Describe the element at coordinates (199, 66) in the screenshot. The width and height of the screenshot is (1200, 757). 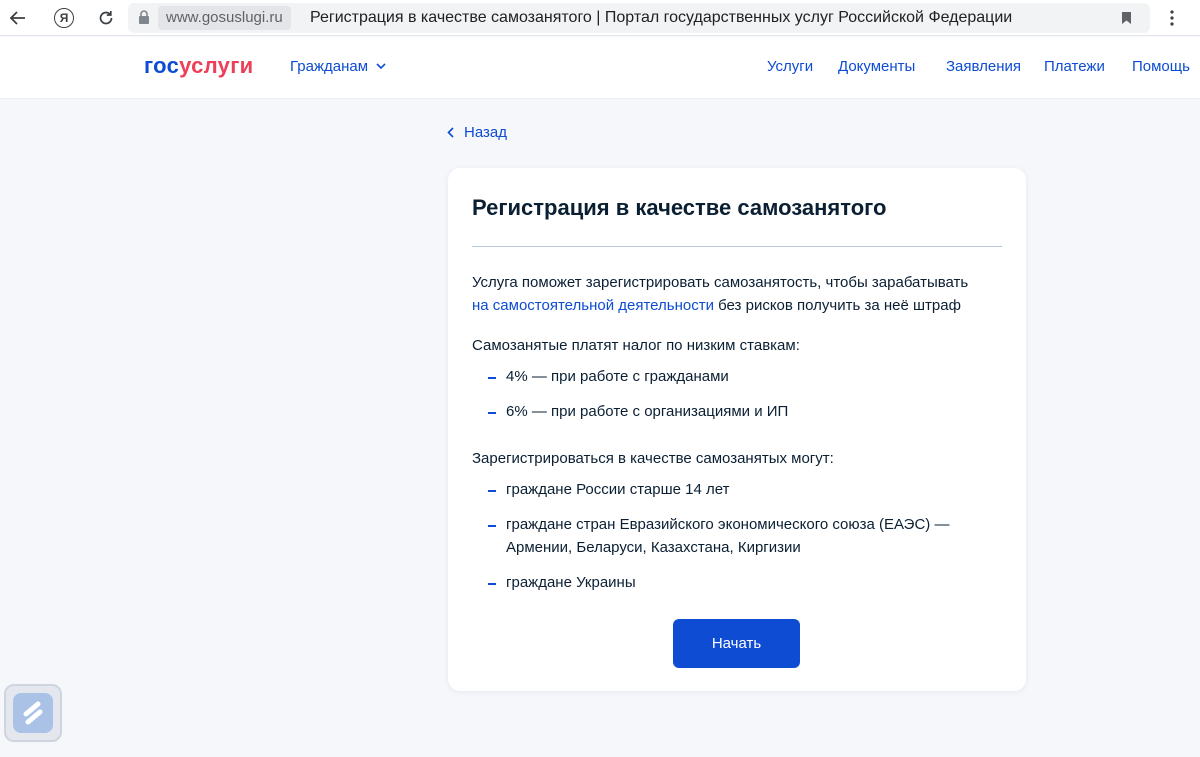
I see `gosuslugi-logo: госуслуги` at that location.